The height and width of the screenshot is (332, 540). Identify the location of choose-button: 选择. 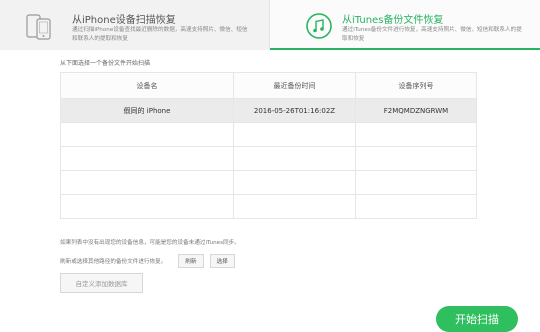
(222, 261).